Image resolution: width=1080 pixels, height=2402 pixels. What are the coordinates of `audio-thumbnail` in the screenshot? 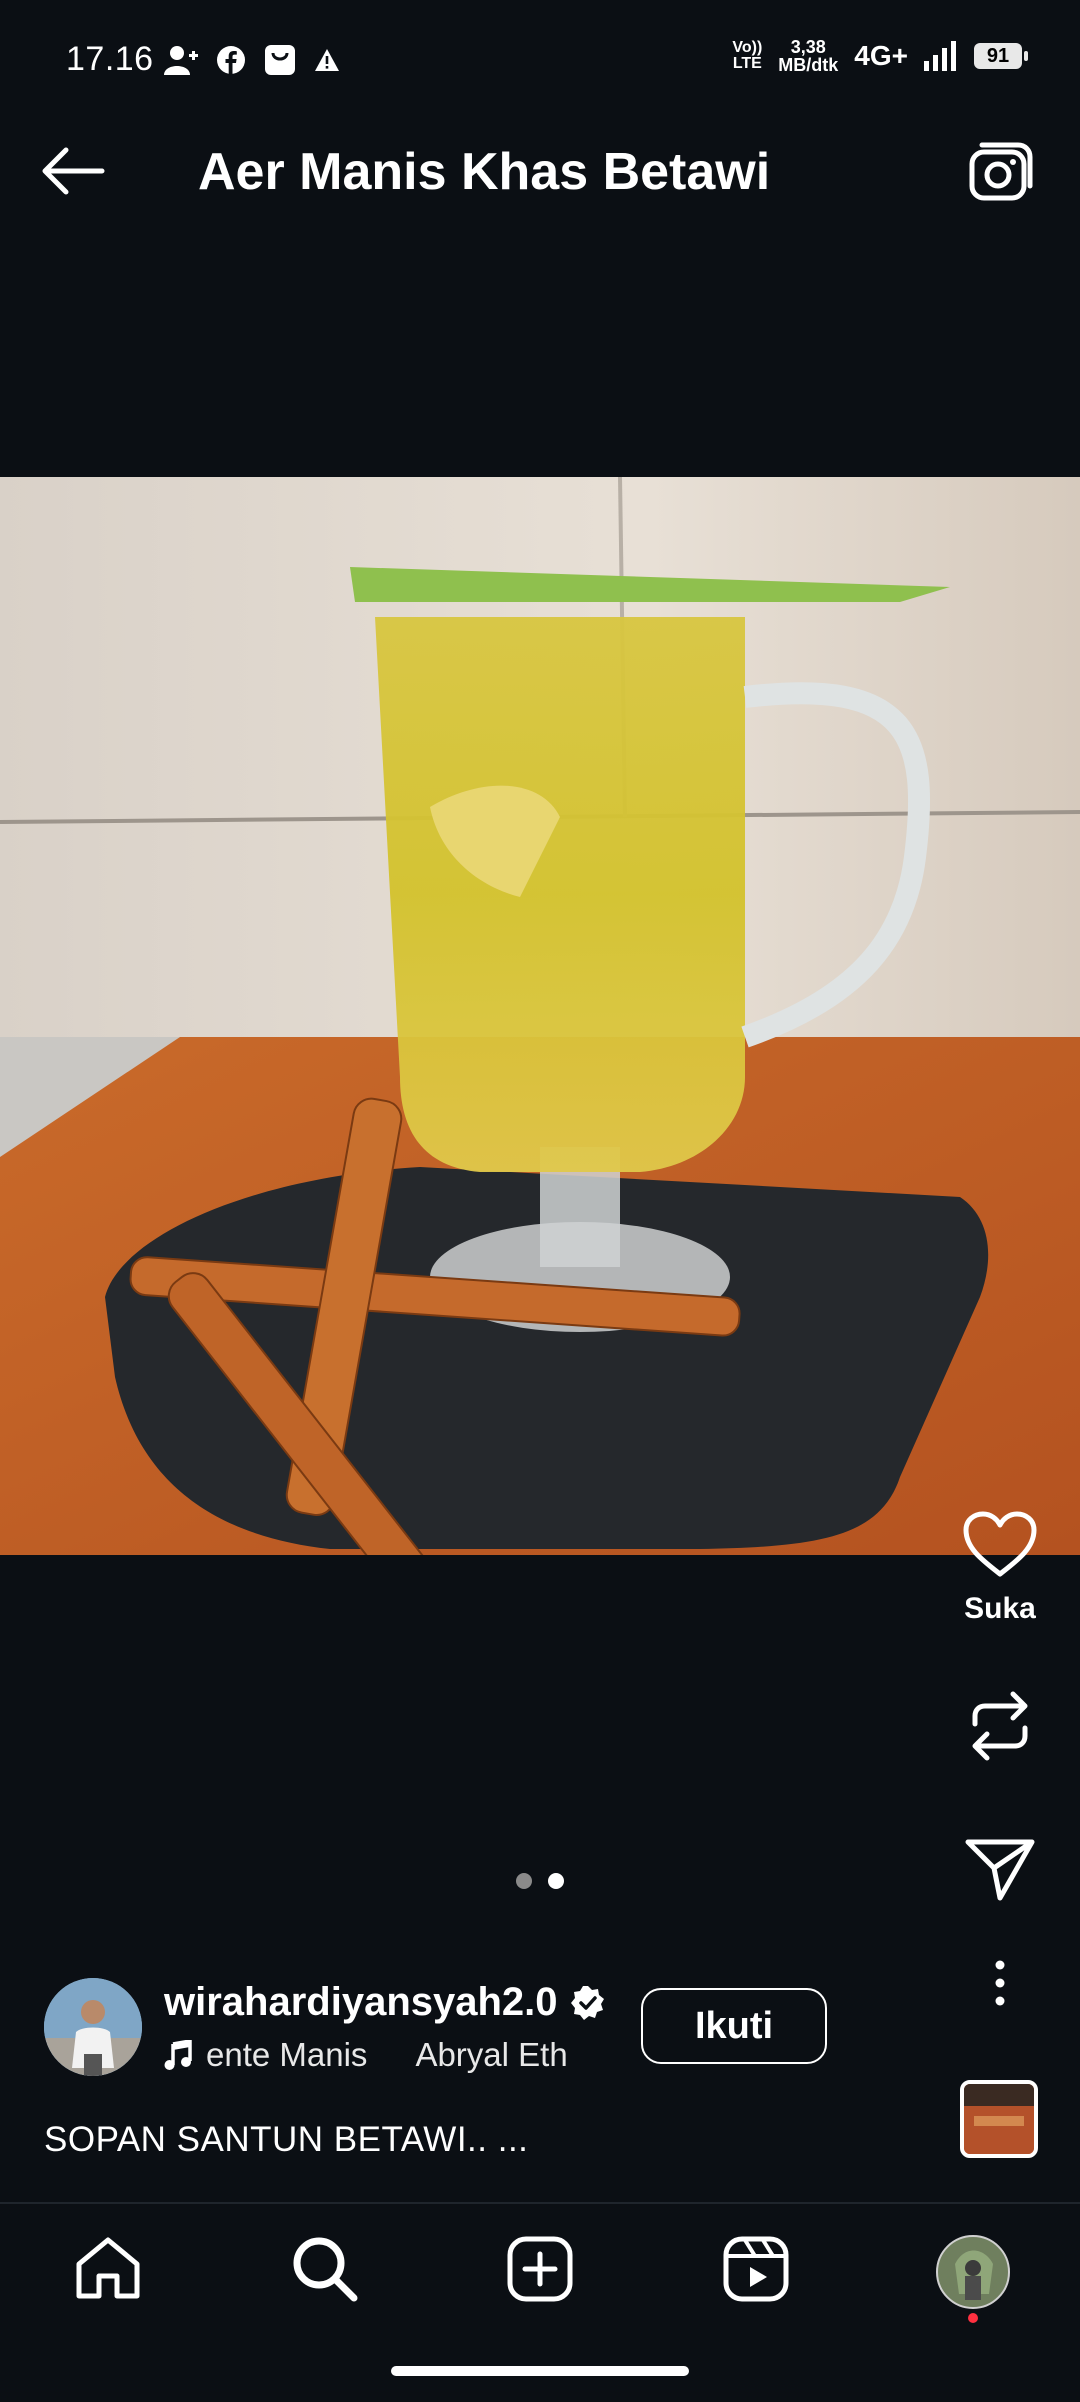 It's located at (999, 2119).